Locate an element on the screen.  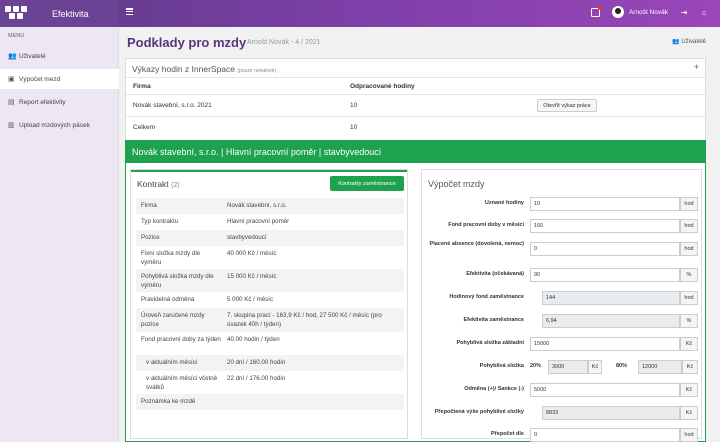
contract-key: Pohyblivá složka mzdy dle výměru is located at coordinates (177, 281).